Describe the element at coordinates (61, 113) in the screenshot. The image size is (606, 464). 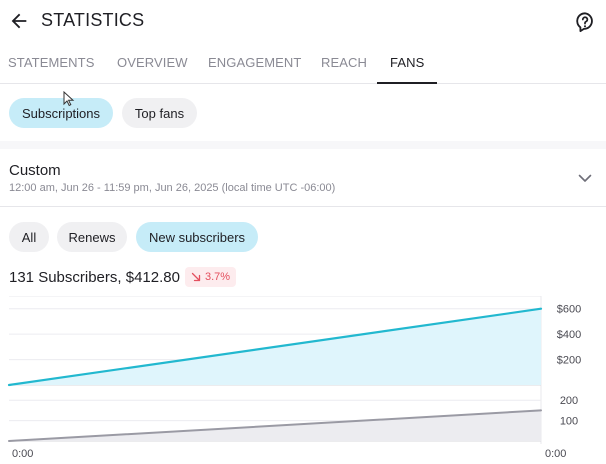
I see `chip-subscriptions: Subscriptions` at that location.